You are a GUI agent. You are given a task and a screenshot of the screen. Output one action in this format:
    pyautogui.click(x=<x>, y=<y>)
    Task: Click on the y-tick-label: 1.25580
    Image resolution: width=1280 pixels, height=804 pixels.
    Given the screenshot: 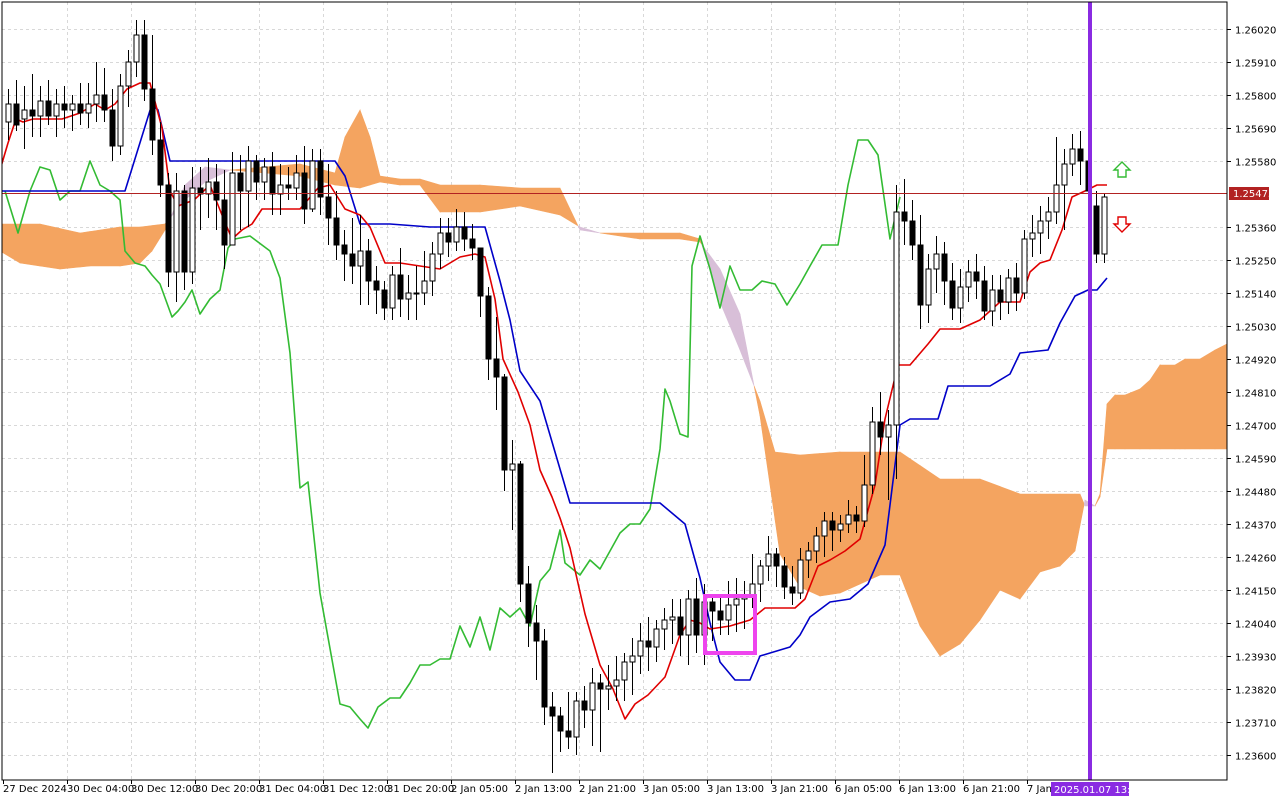 What is the action you would take?
    pyautogui.click(x=1255, y=163)
    